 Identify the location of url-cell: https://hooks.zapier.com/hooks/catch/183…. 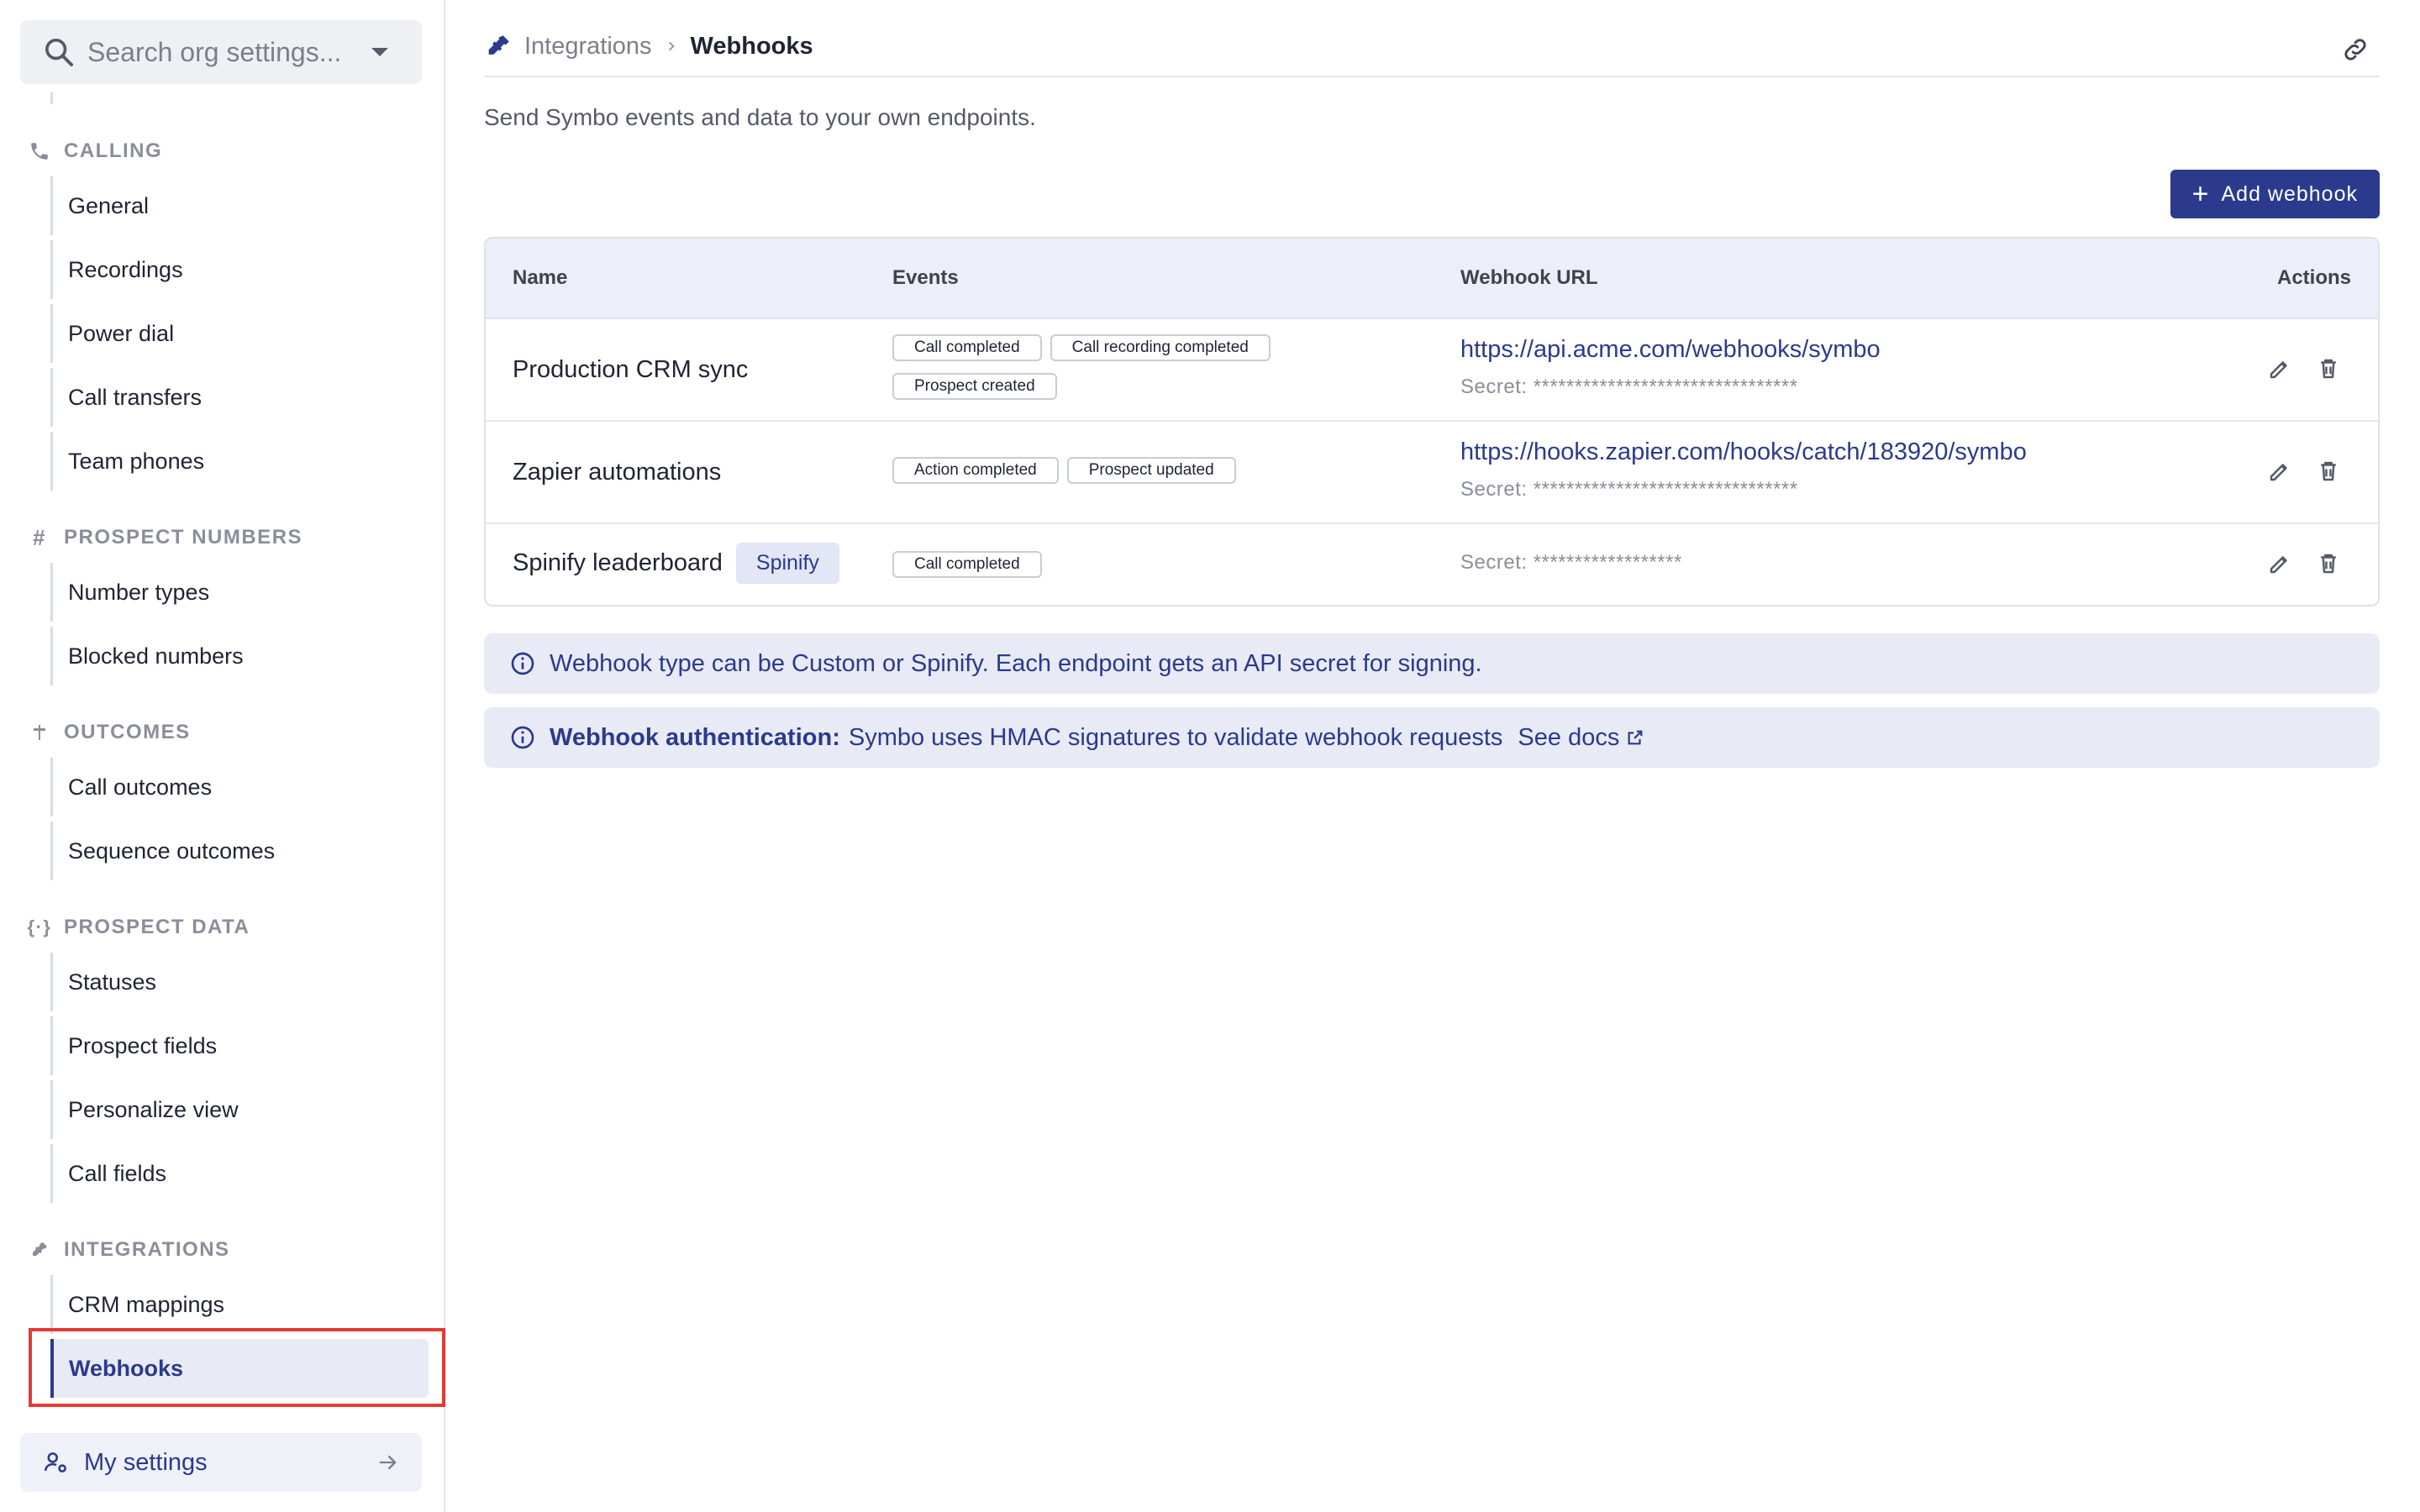
(1743, 469).